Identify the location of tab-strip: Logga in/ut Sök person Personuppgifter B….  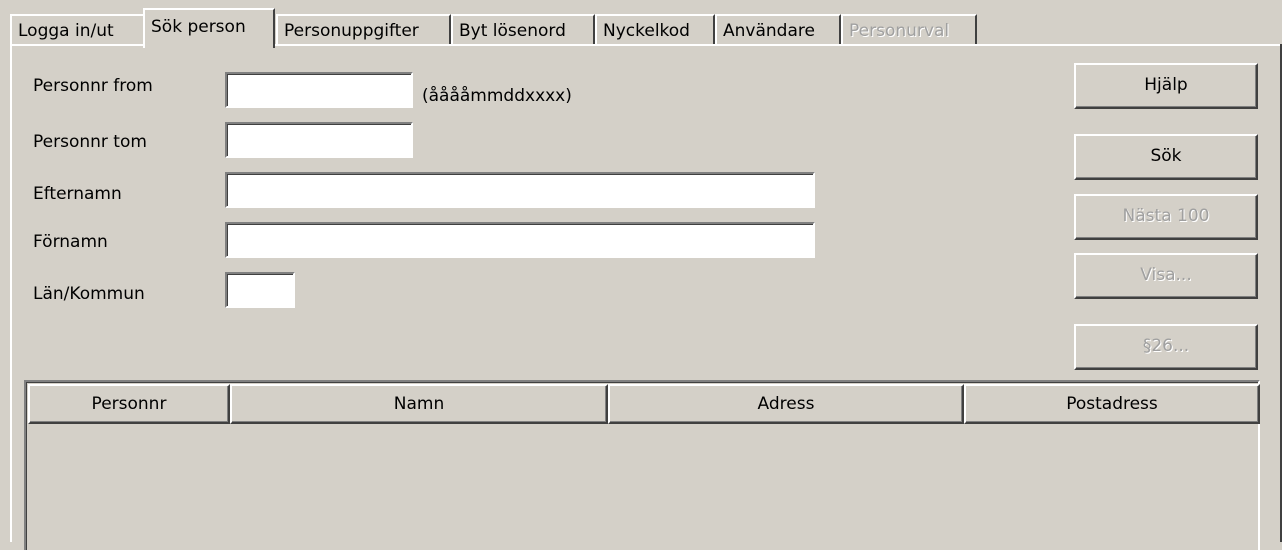
(645, 28).